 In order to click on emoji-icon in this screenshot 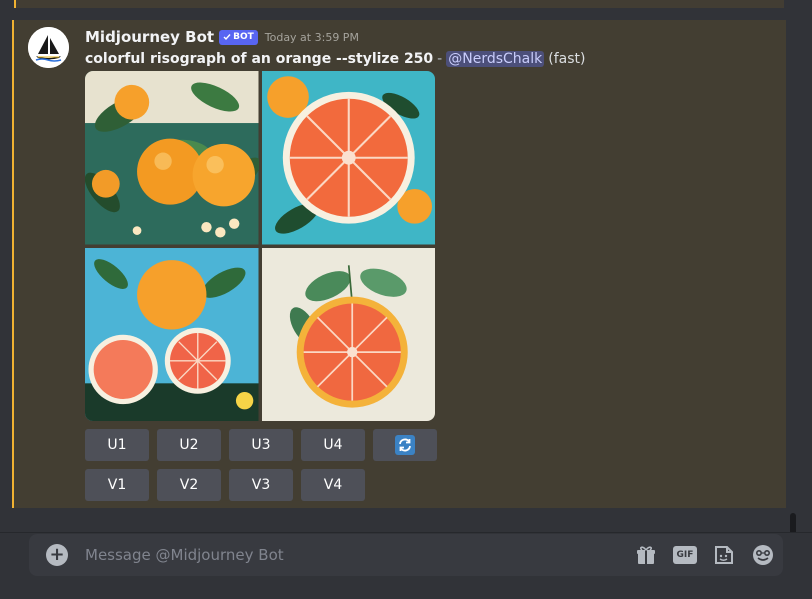, I will do `click(763, 555)`.